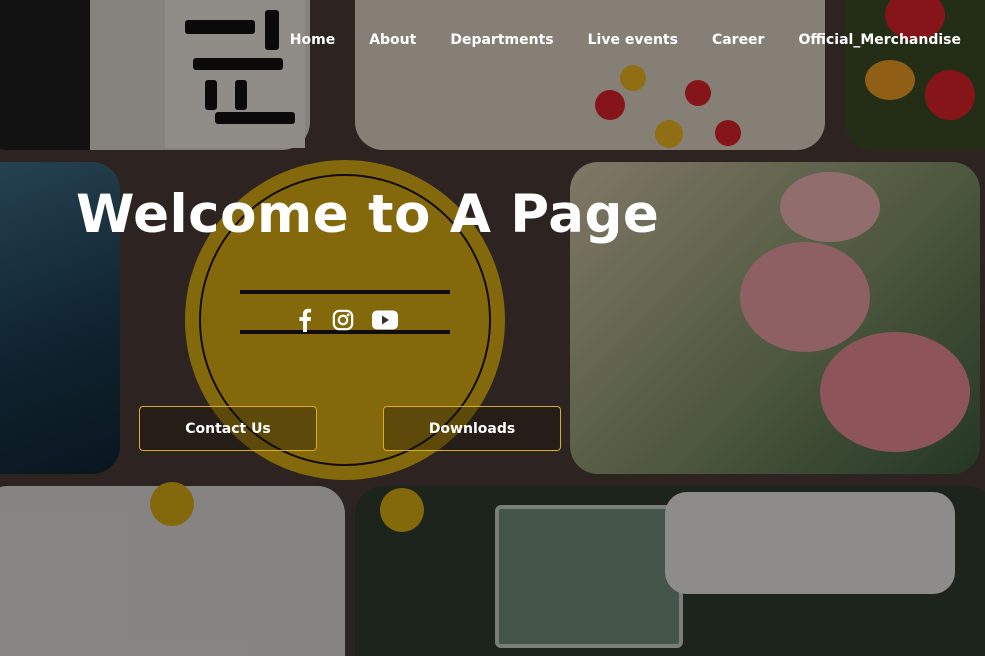 The image size is (985, 656). What do you see at coordinates (501, 40) in the screenshot?
I see `nav-departments: Departments` at bounding box center [501, 40].